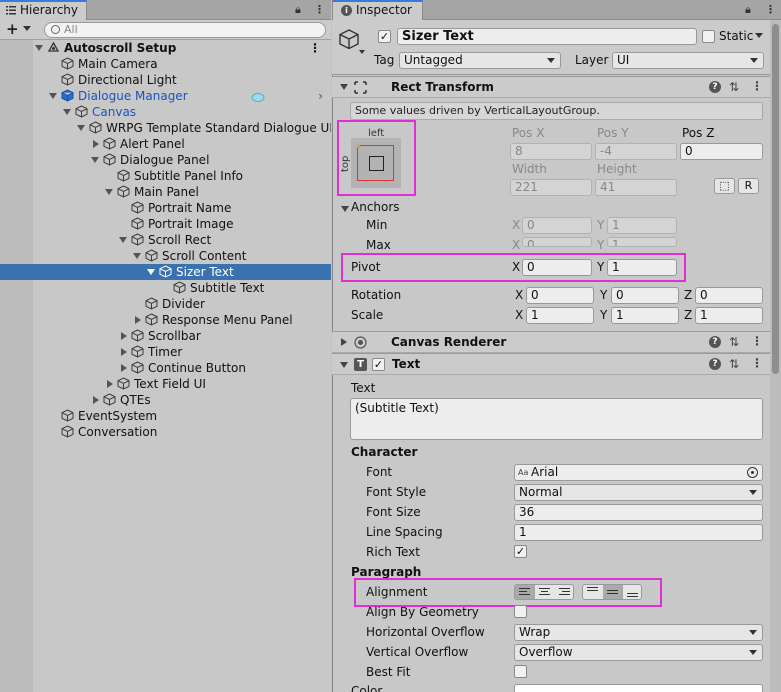 This screenshot has height=692, width=781. I want to click on active-checkbox: ✓, so click(384, 36).